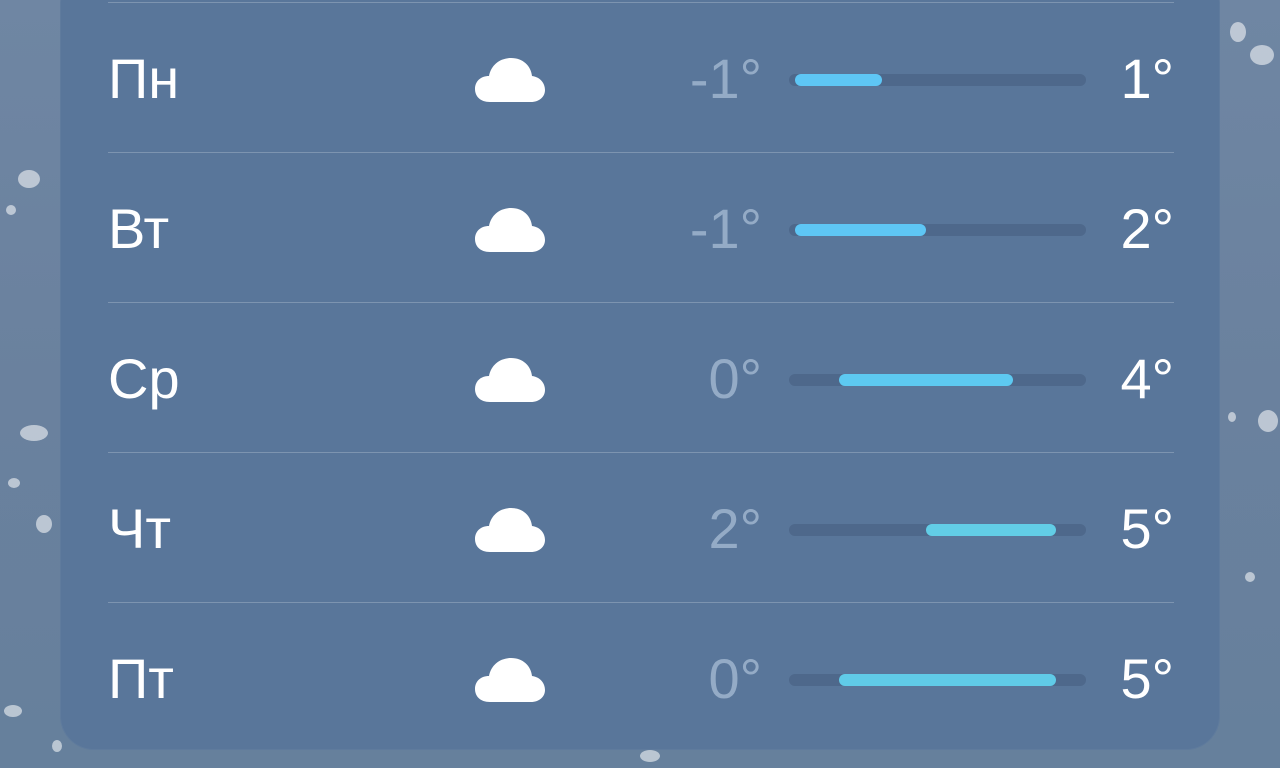 This screenshot has height=768, width=1280. What do you see at coordinates (139, 228) in the screenshot?
I see `day-label: Вт` at bounding box center [139, 228].